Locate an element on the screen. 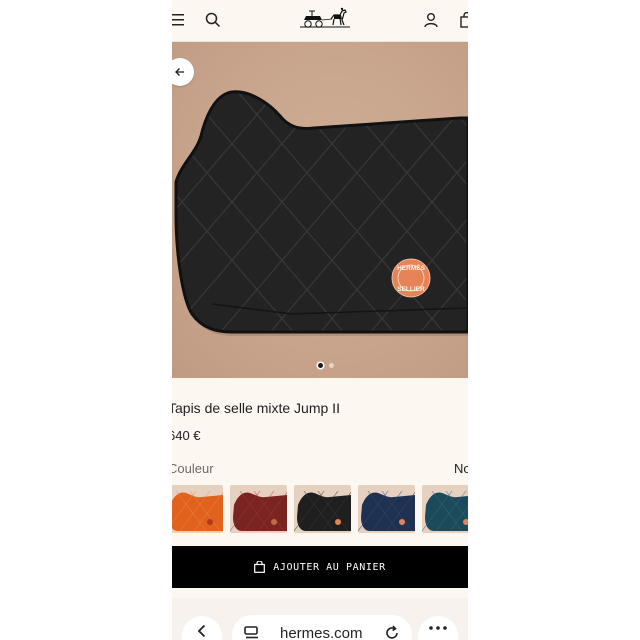  gallery-pagination is located at coordinates (326, 365).